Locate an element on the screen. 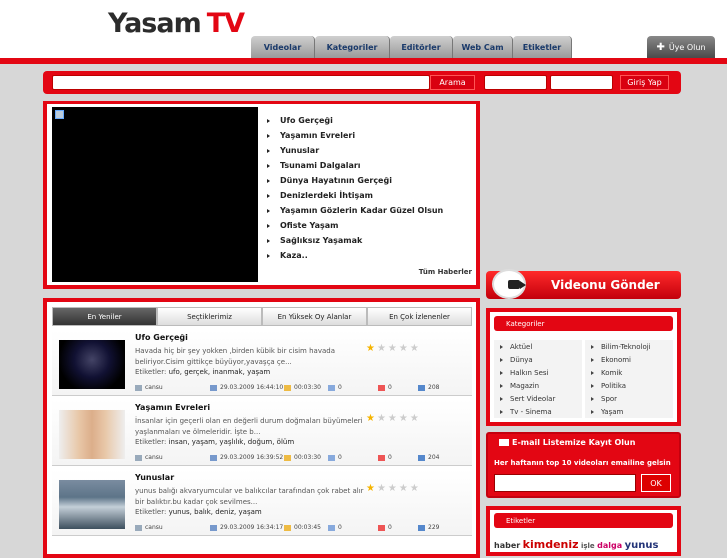 Image resolution: width=727 pixels, height=558 pixels. category-item: Halkın Sesi is located at coordinates (538, 372).